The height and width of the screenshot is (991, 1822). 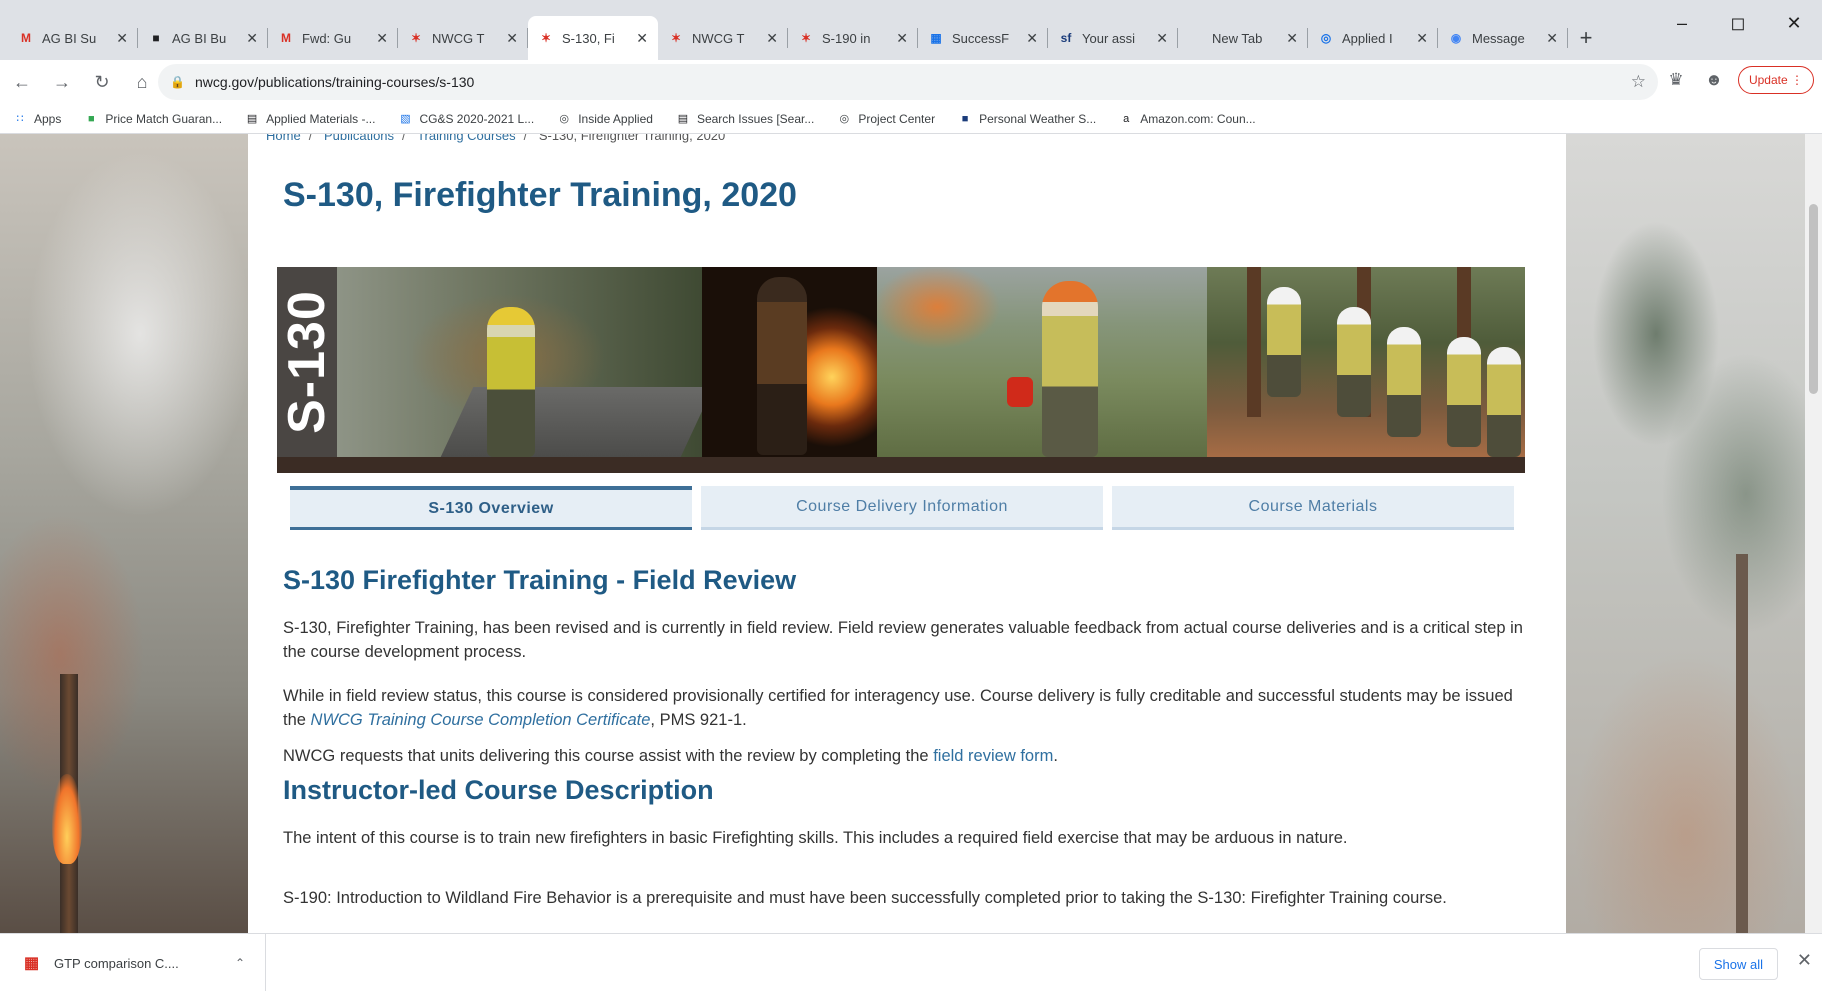 I want to click on banner-course-label: S-130, so click(x=307, y=362).